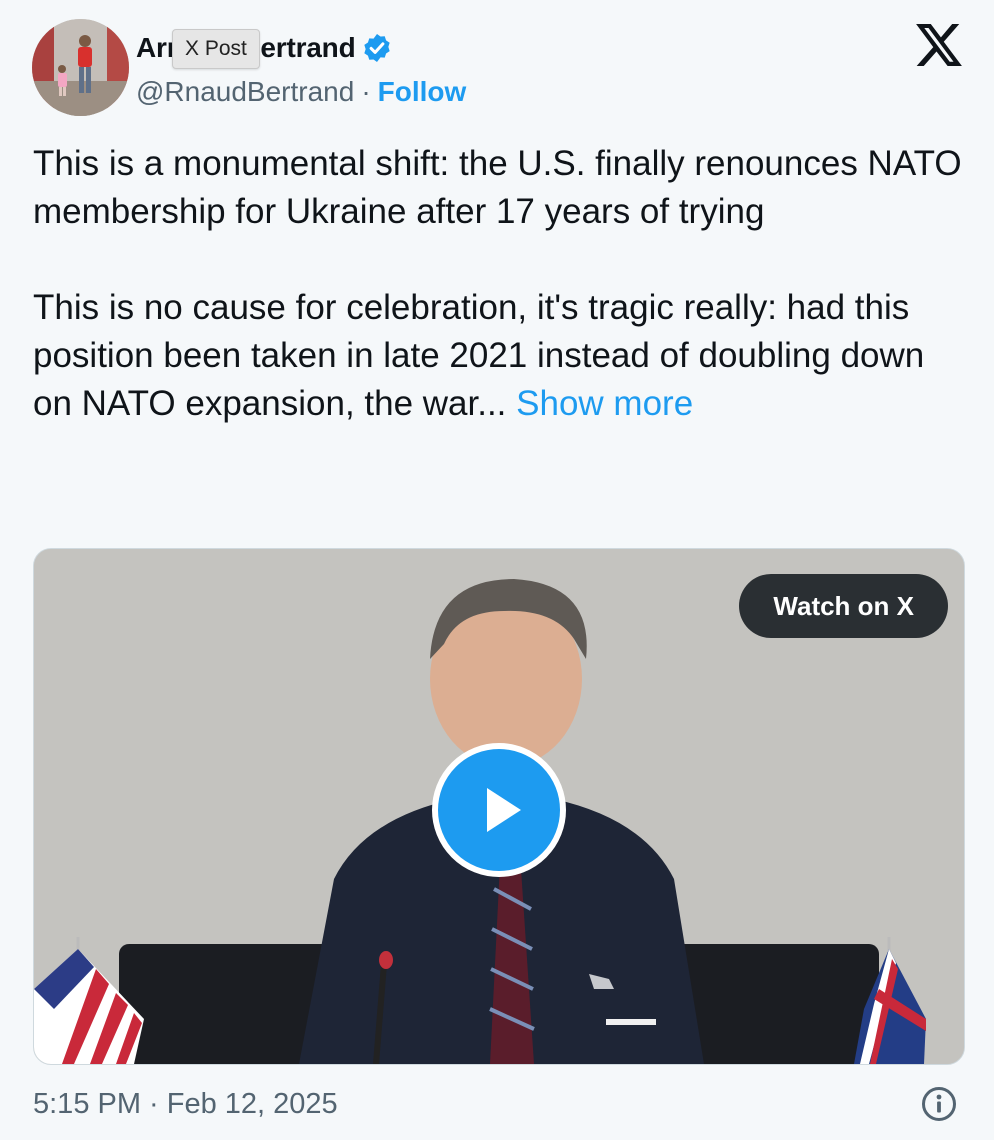 This screenshot has height=1140, width=994. What do you see at coordinates (216, 49) in the screenshot?
I see `x-post-tooltip: X Post` at bounding box center [216, 49].